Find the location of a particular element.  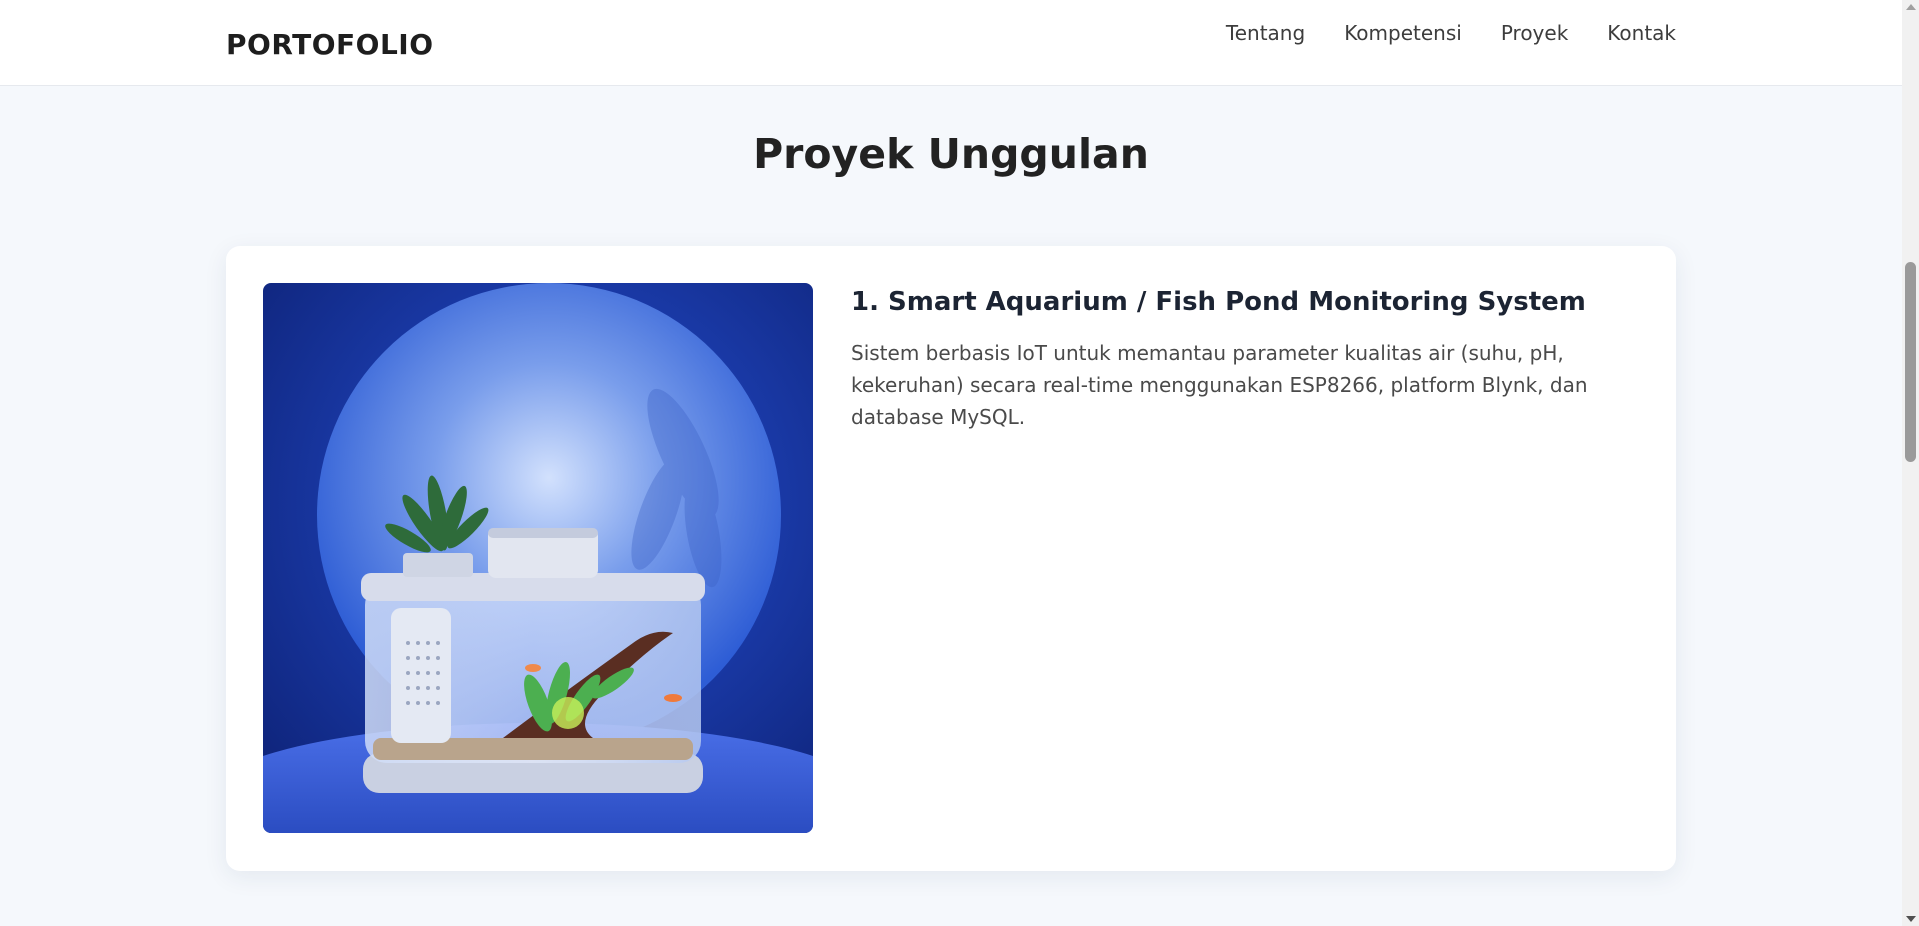

section-title: Proyek Unggulan is located at coordinates (951, 154).